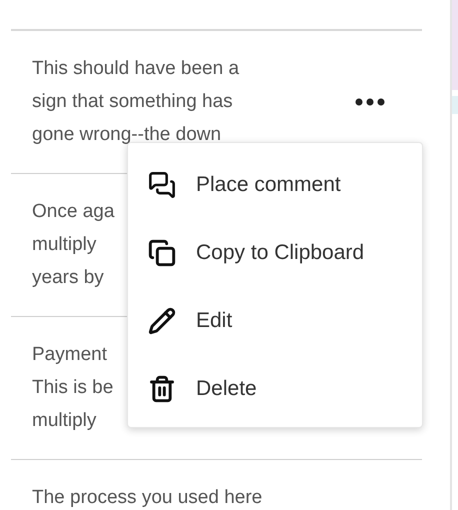 The image size is (458, 510). What do you see at coordinates (162, 185) in the screenshot?
I see `speech-bubbles-icon` at bounding box center [162, 185].